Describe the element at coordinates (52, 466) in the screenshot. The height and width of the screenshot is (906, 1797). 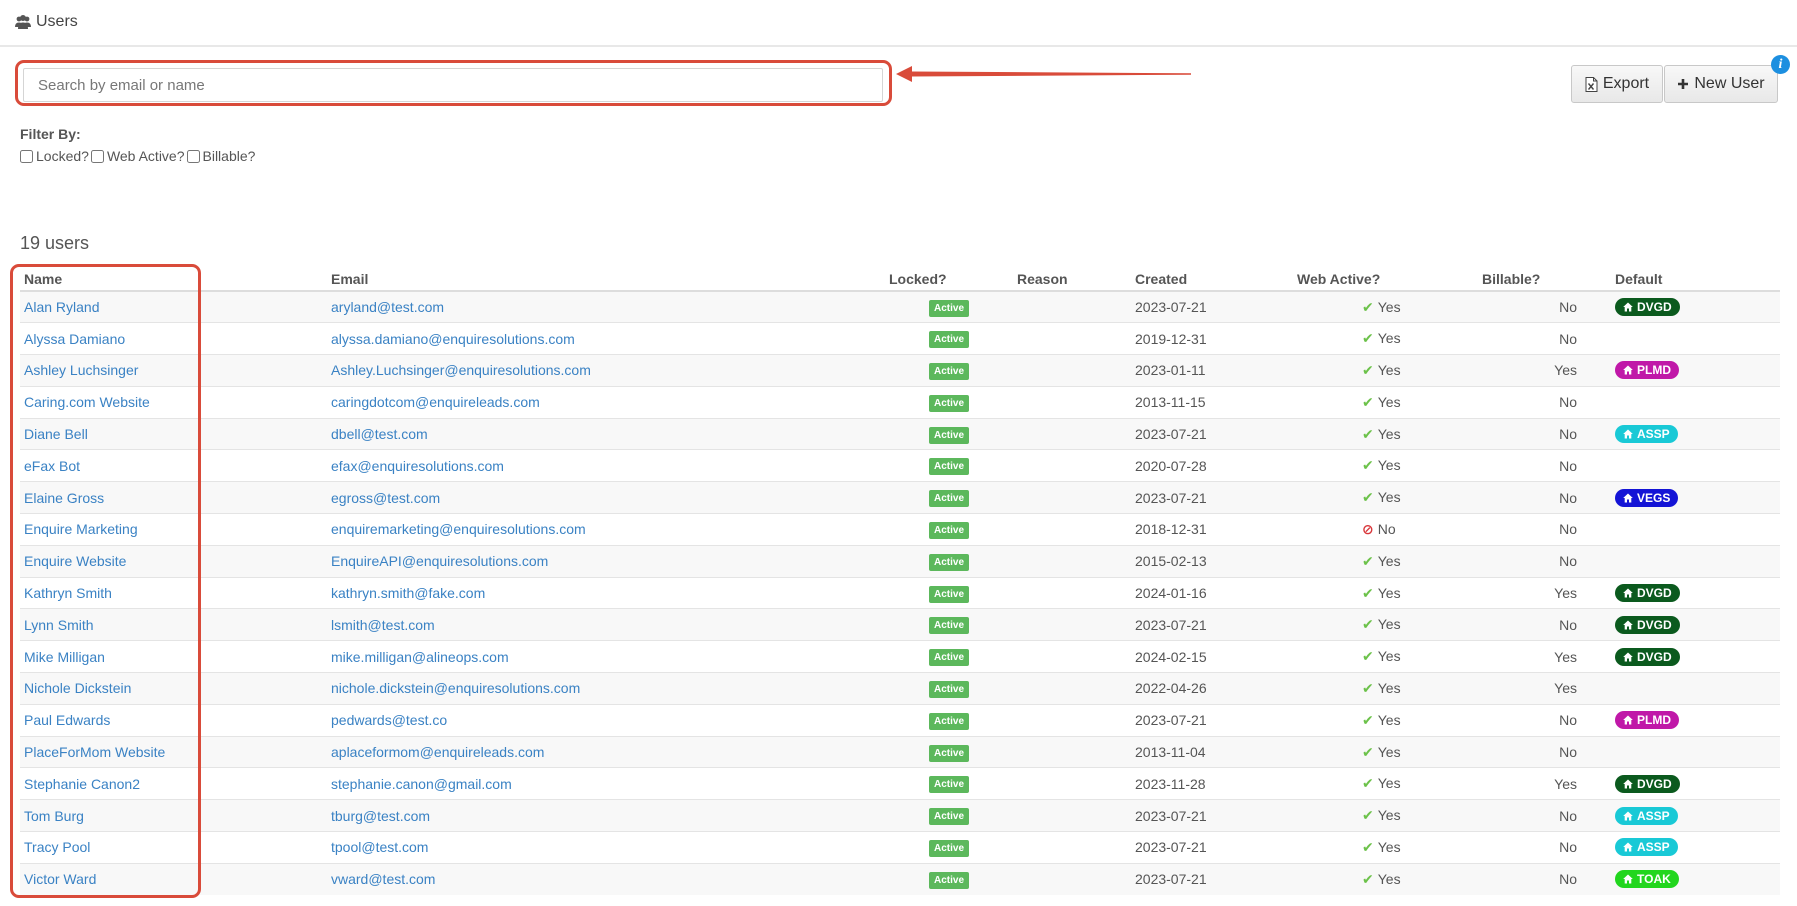
I see `user-name-link: eFax Bot` at that location.